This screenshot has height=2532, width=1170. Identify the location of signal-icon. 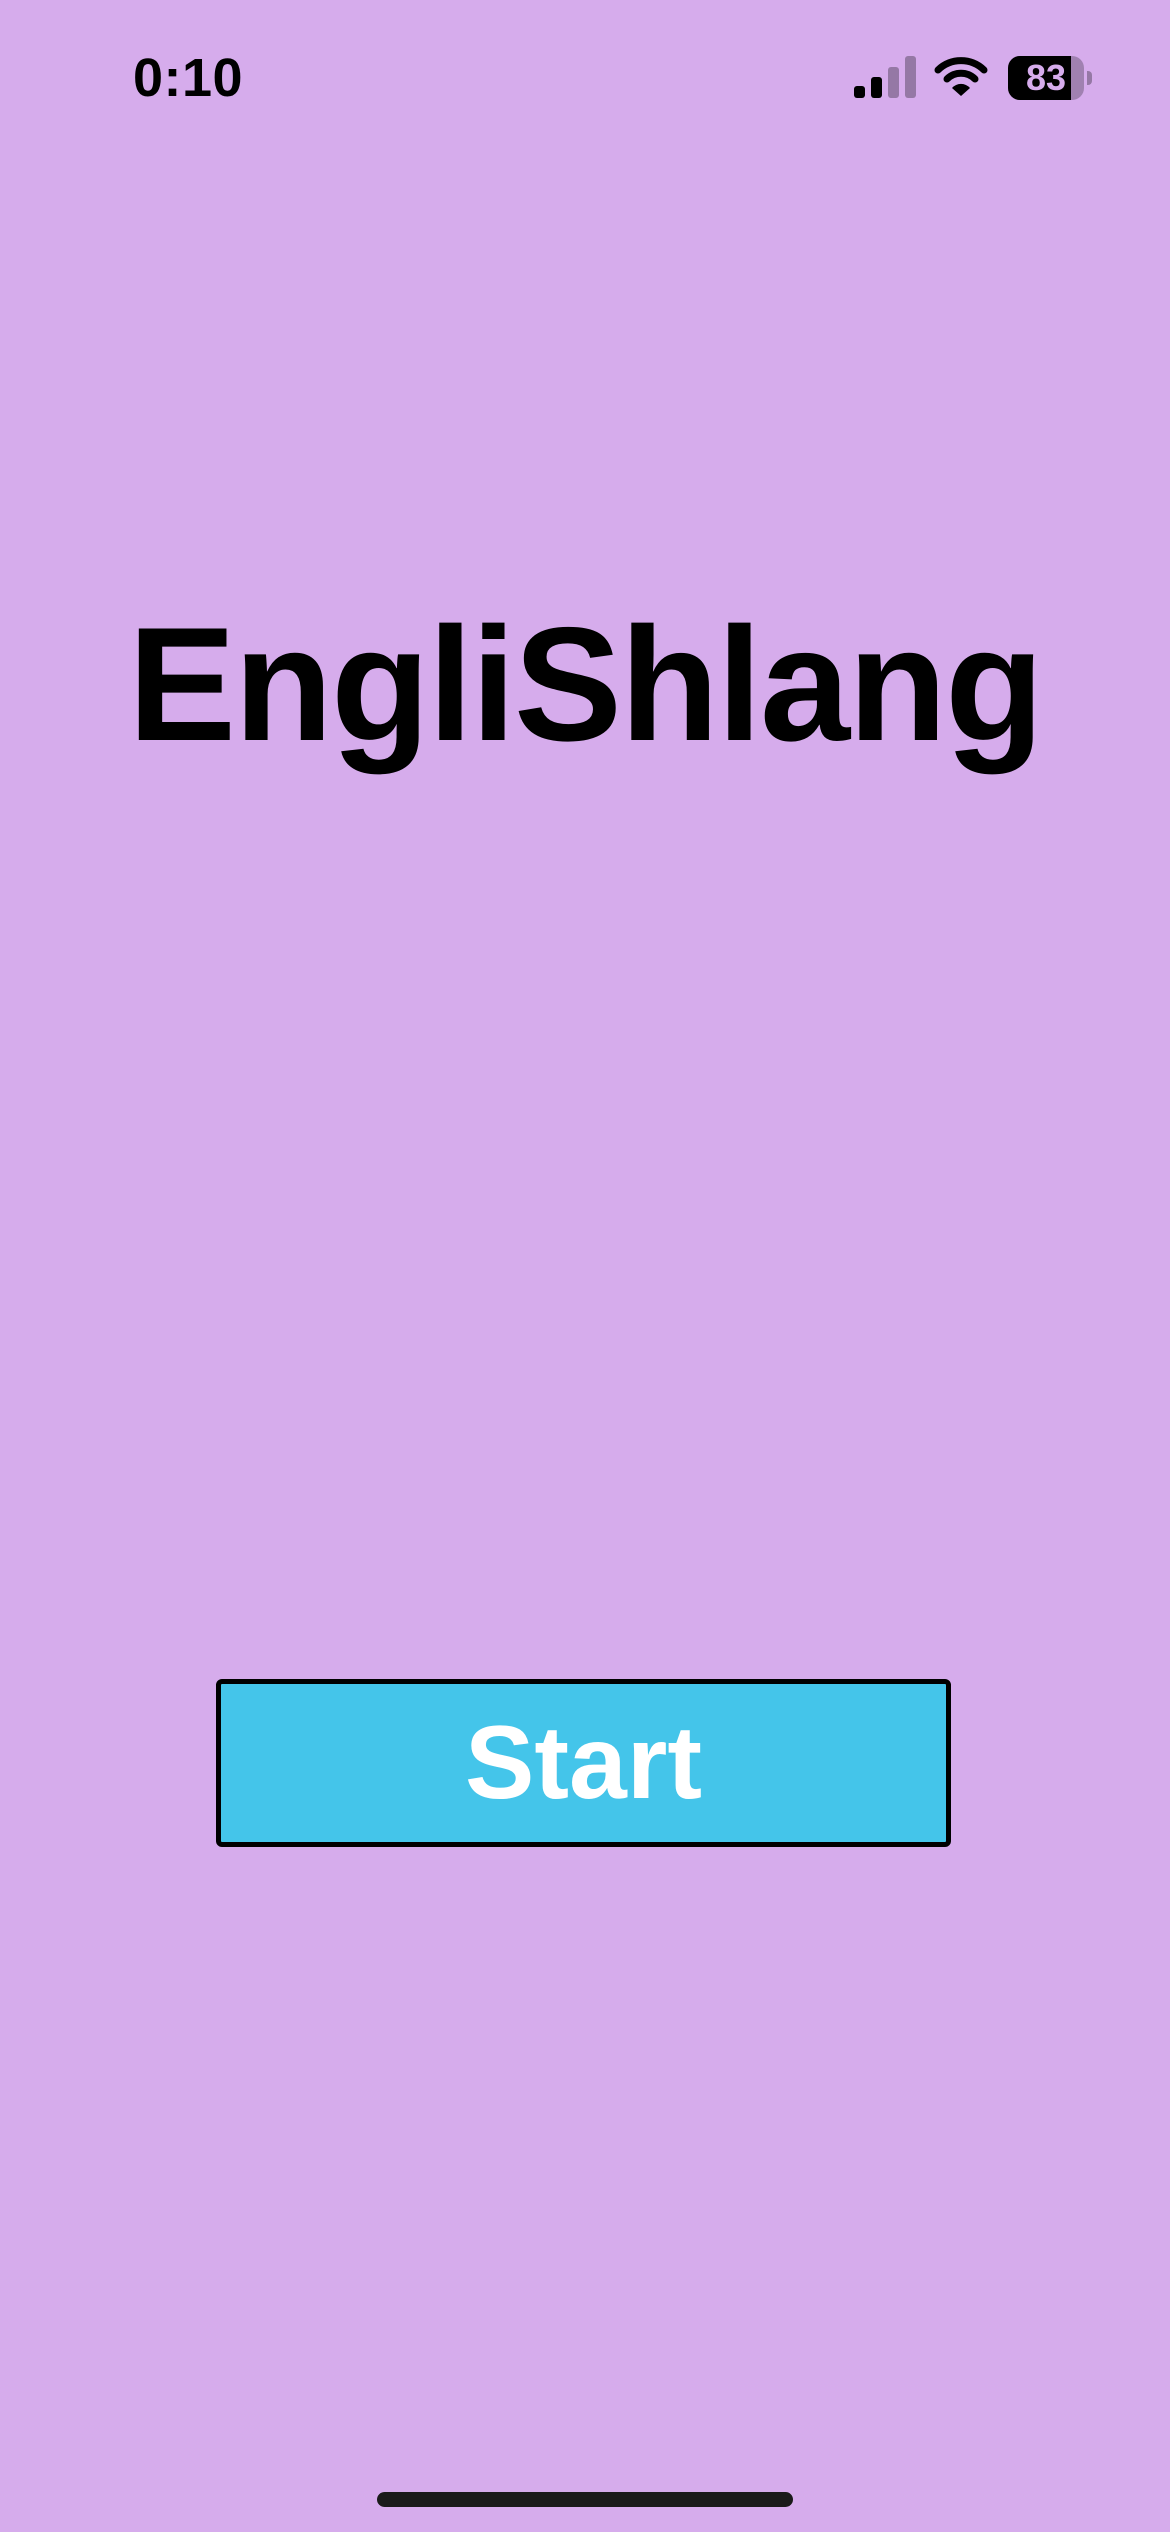
(885, 77).